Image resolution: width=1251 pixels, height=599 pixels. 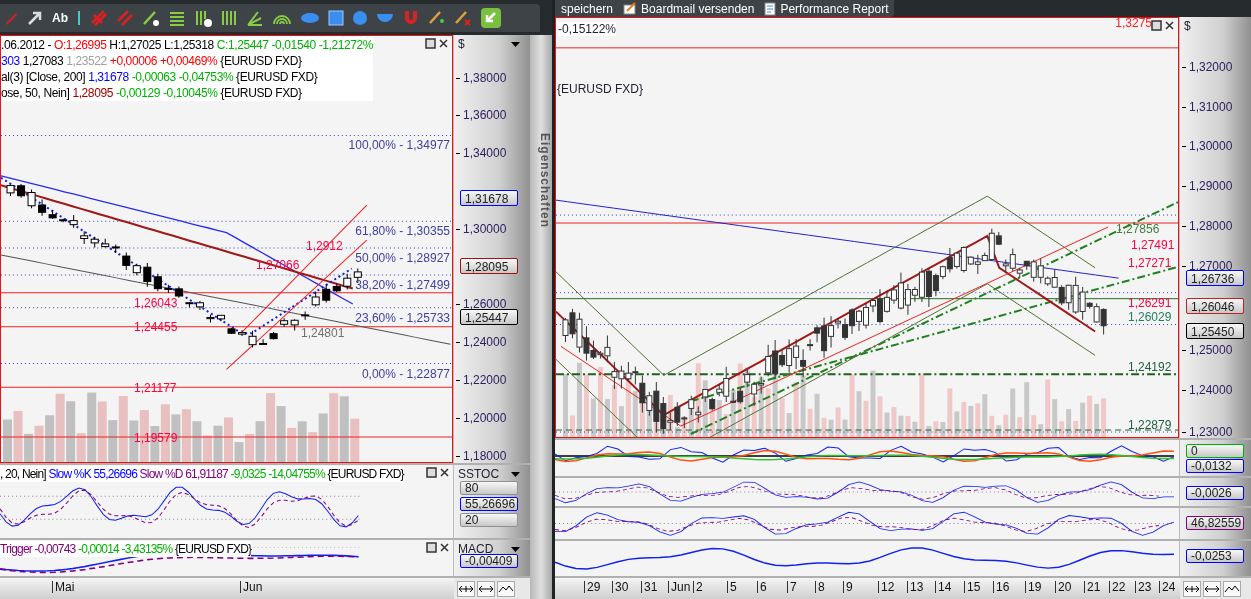 What do you see at coordinates (463, 18) in the screenshot?
I see `pencil-delete-icon` at bounding box center [463, 18].